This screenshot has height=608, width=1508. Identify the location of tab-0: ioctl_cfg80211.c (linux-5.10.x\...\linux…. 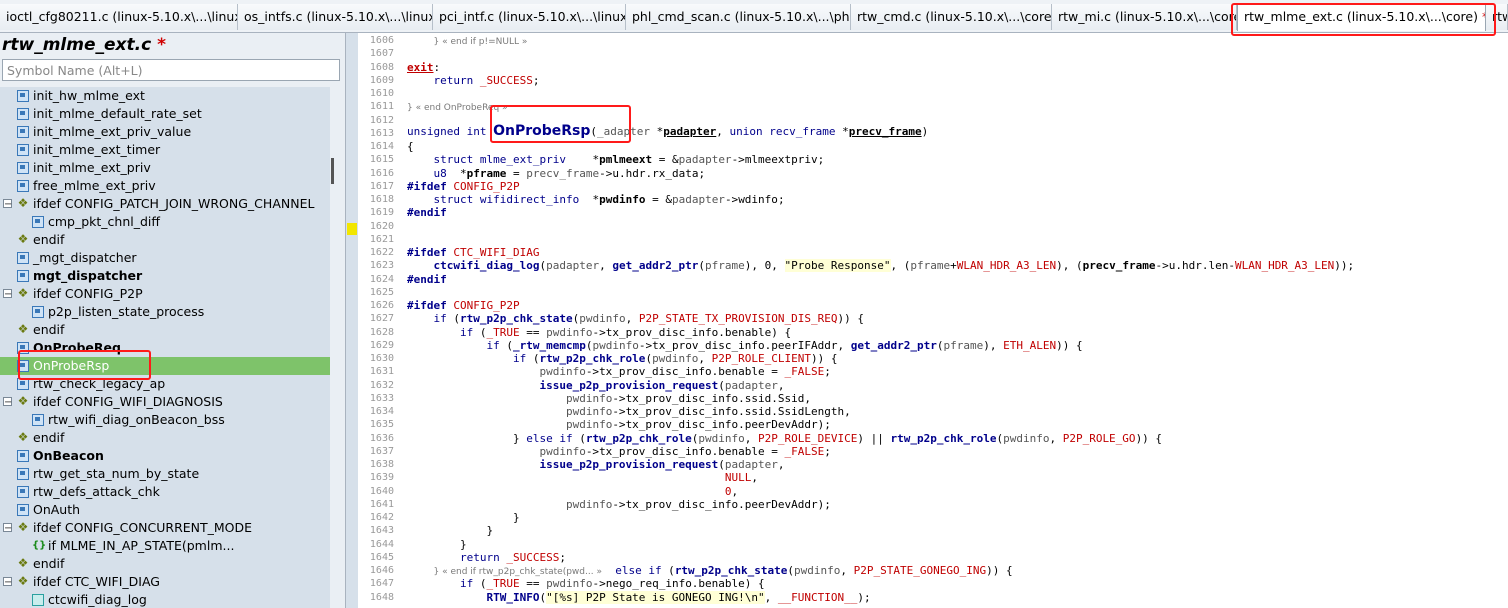
(119, 17).